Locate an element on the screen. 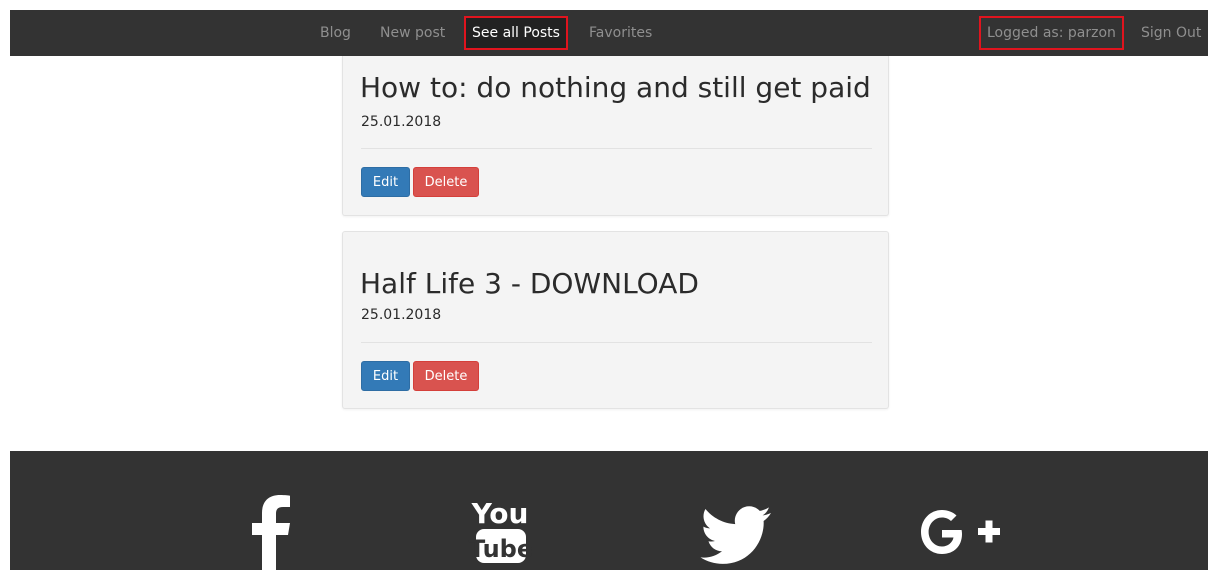 Image resolution: width=1208 pixels, height=570 pixels. sign-out-link: Sign Out is located at coordinates (1171, 33).